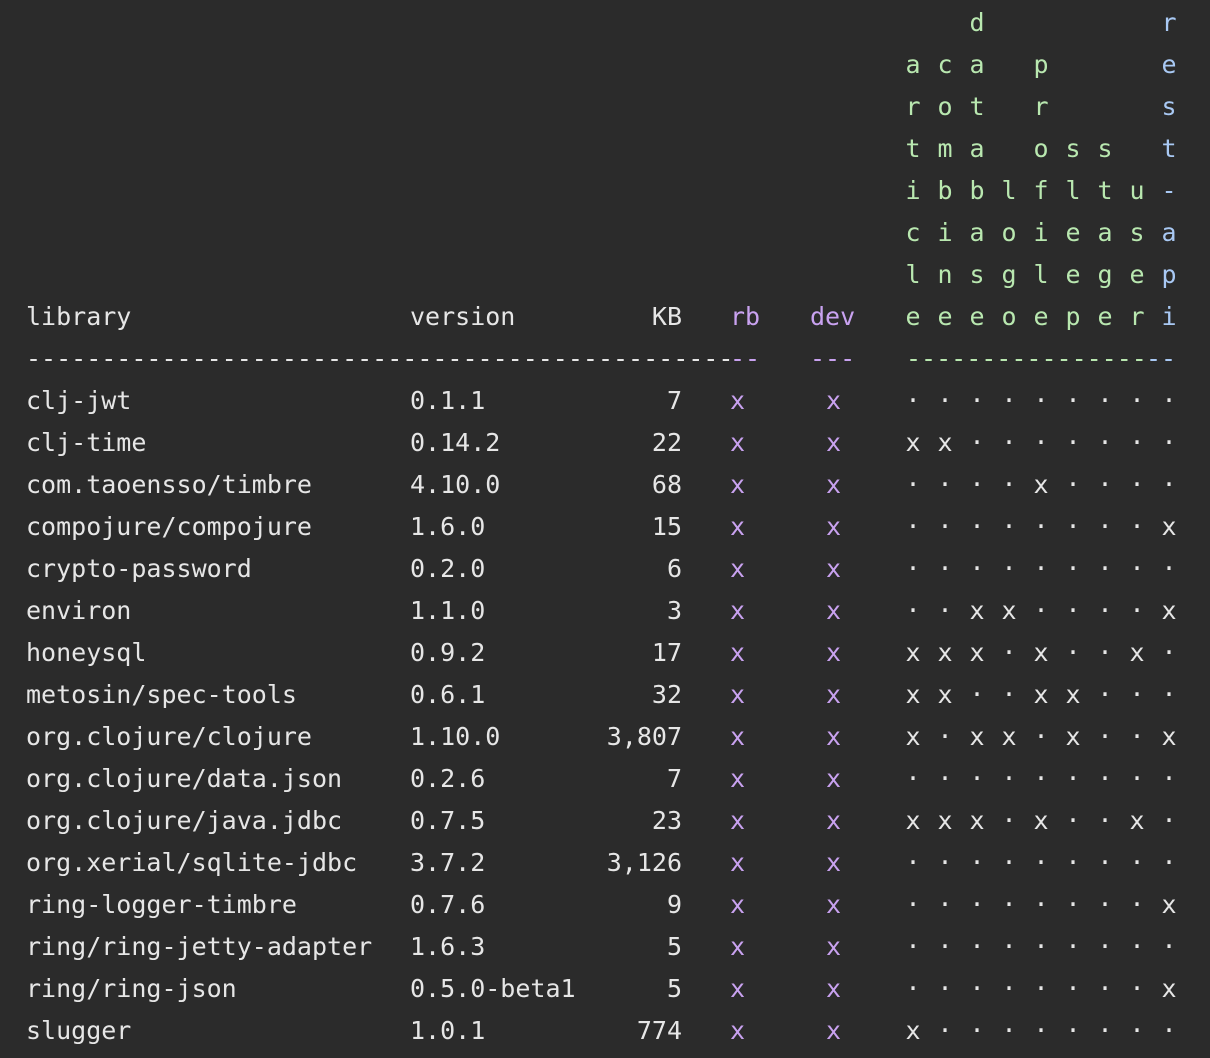 The width and height of the screenshot is (1210, 1058). What do you see at coordinates (674, 568) in the screenshot?
I see `library-kb: 6` at bounding box center [674, 568].